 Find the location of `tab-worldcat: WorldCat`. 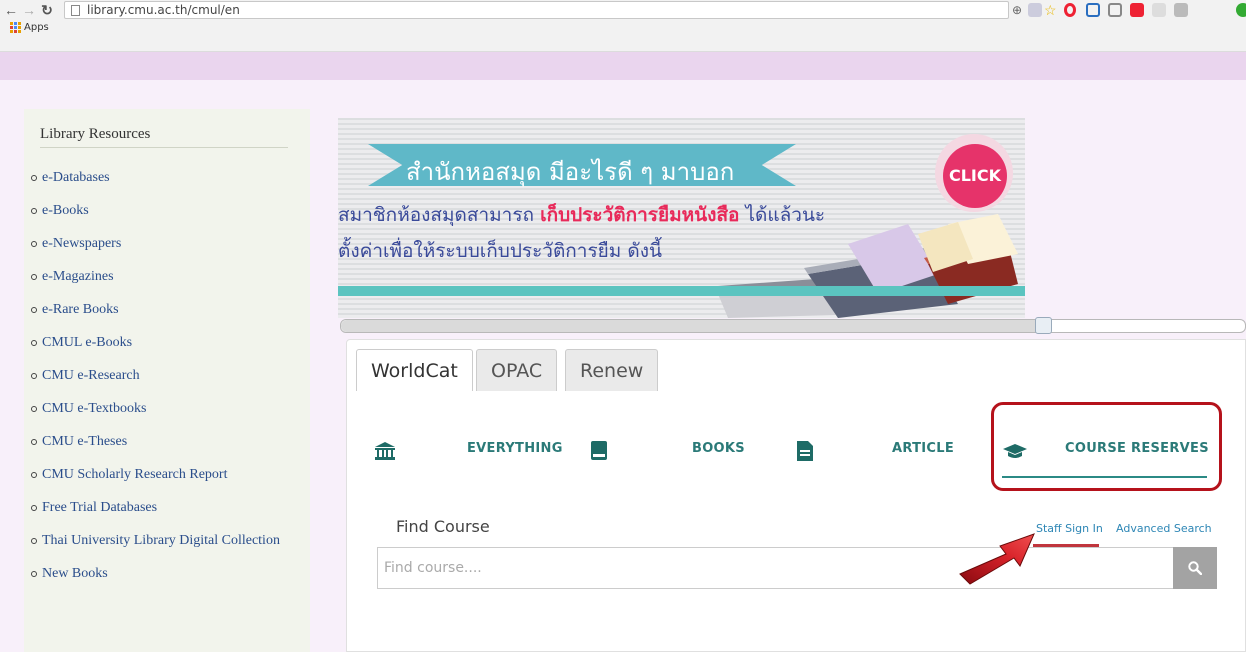

tab-worldcat: WorldCat is located at coordinates (414, 370).